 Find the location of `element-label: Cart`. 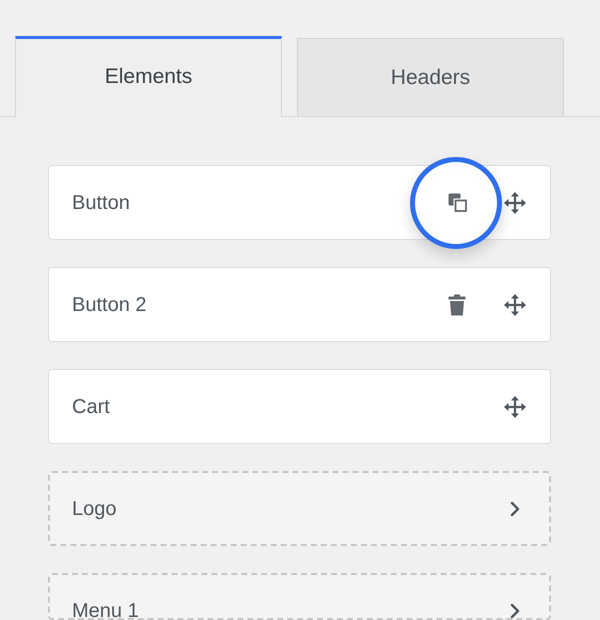

element-label: Cart is located at coordinates (91, 406).